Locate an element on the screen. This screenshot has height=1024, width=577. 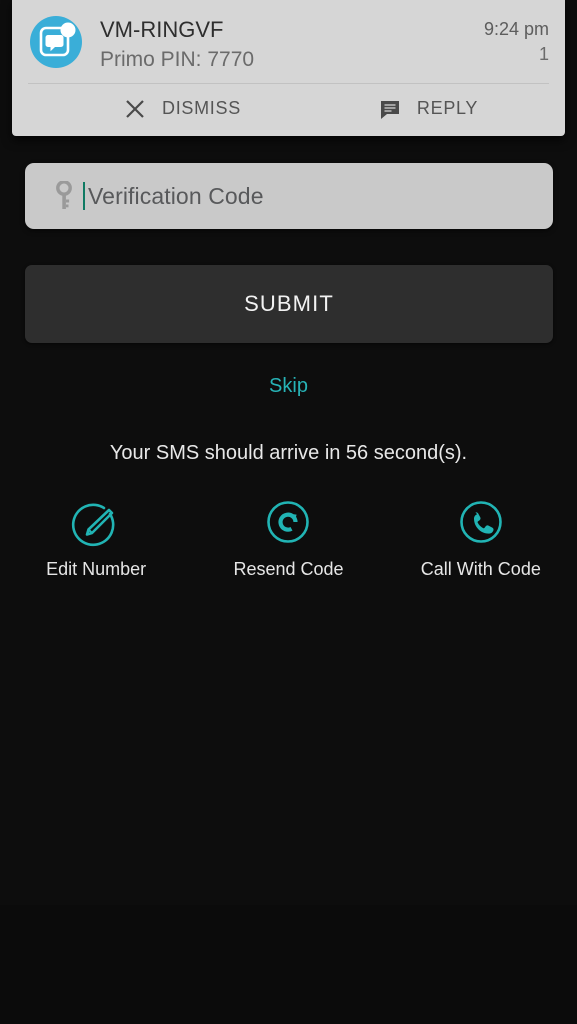
notification-text: VM-RINGVF Primo PIN: 7770 is located at coordinates (286, 43).